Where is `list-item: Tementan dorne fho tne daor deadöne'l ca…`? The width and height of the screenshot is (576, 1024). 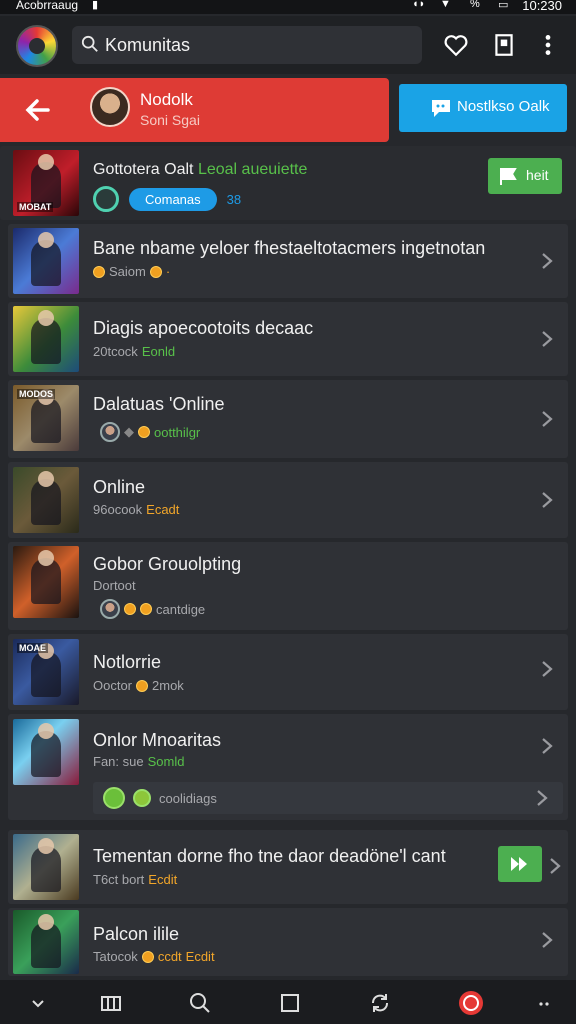 list-item: Tementan dorne fho tne daor deadöne'l ca… is located at coordinates (288, 867).